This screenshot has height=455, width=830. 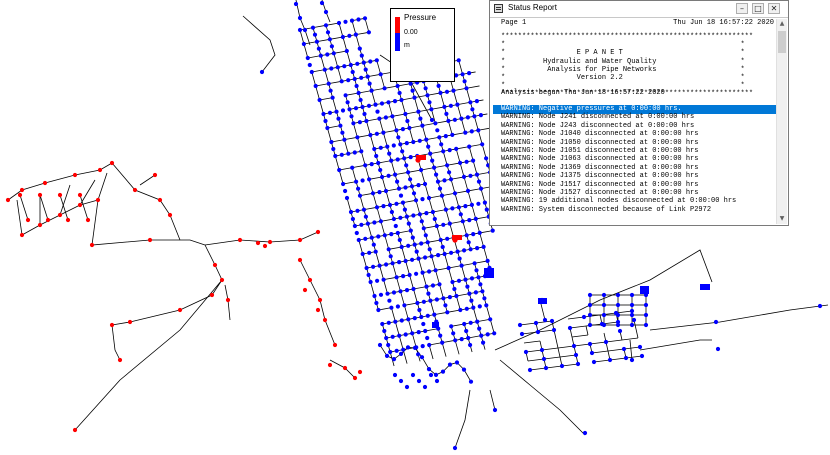 I want to click on maximize-button: □, so click(x=758, y=8).